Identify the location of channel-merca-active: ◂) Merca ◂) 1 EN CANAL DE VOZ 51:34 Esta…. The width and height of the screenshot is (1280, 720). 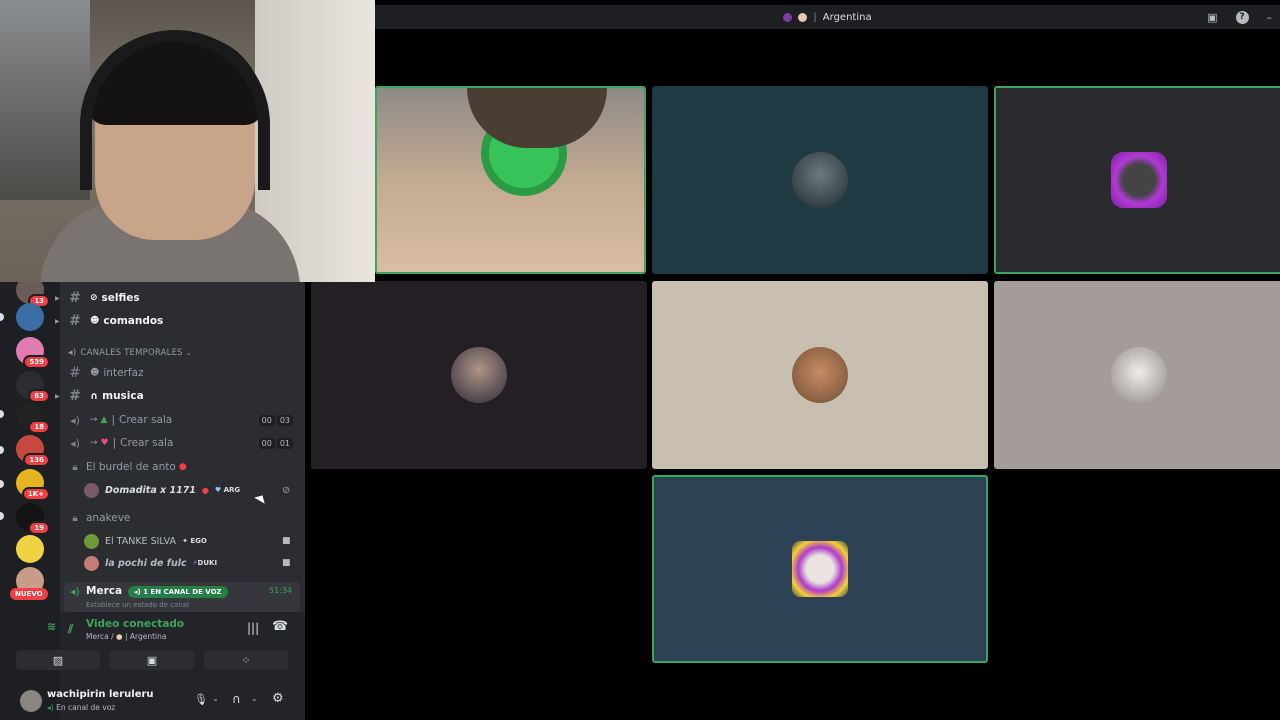
(182, 597).